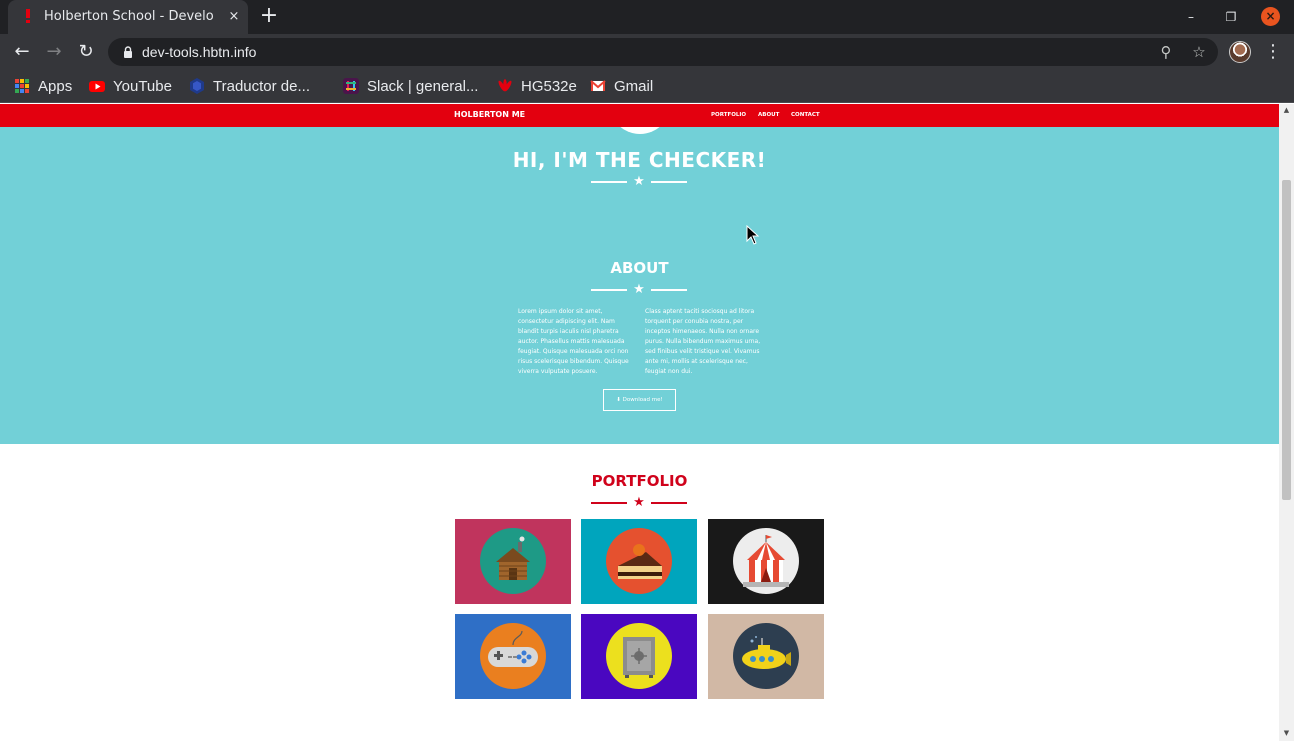 This screenshot has height=741, width=1294. I want to click on portfolio-item-cabin, so click(513, 561).